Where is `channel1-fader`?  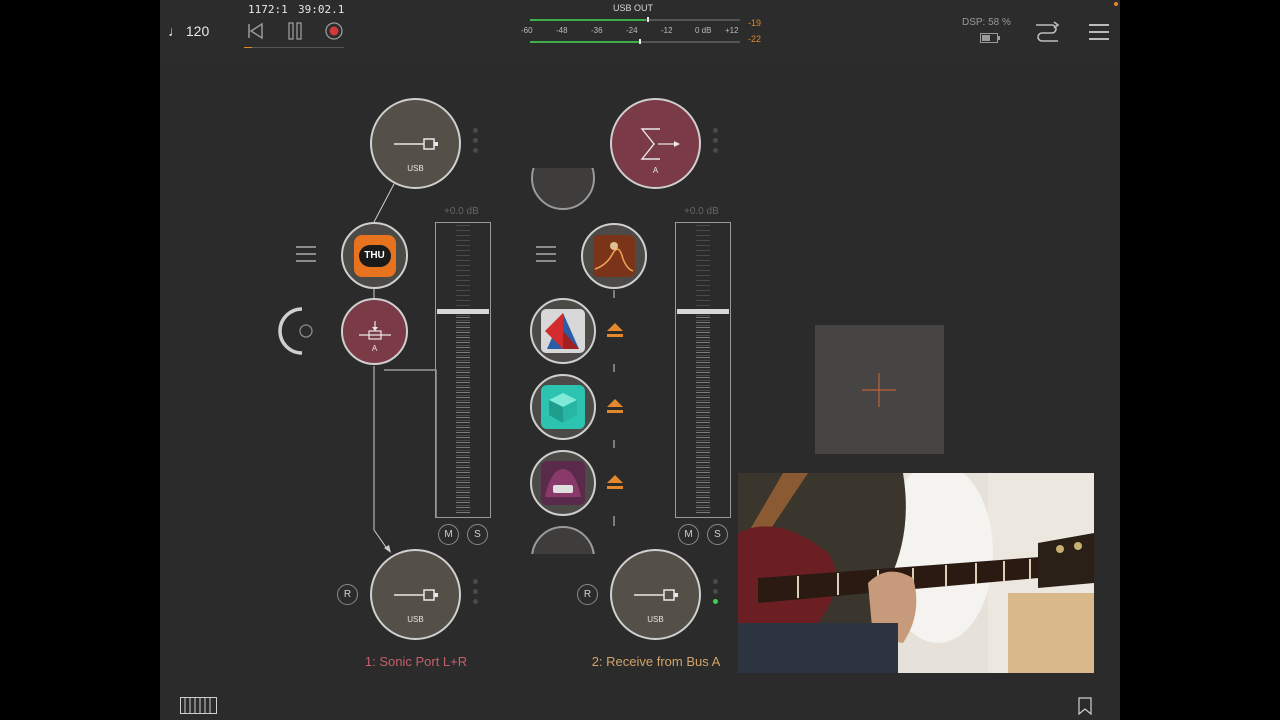 channel1-fader is located at coordinates (463, 370).